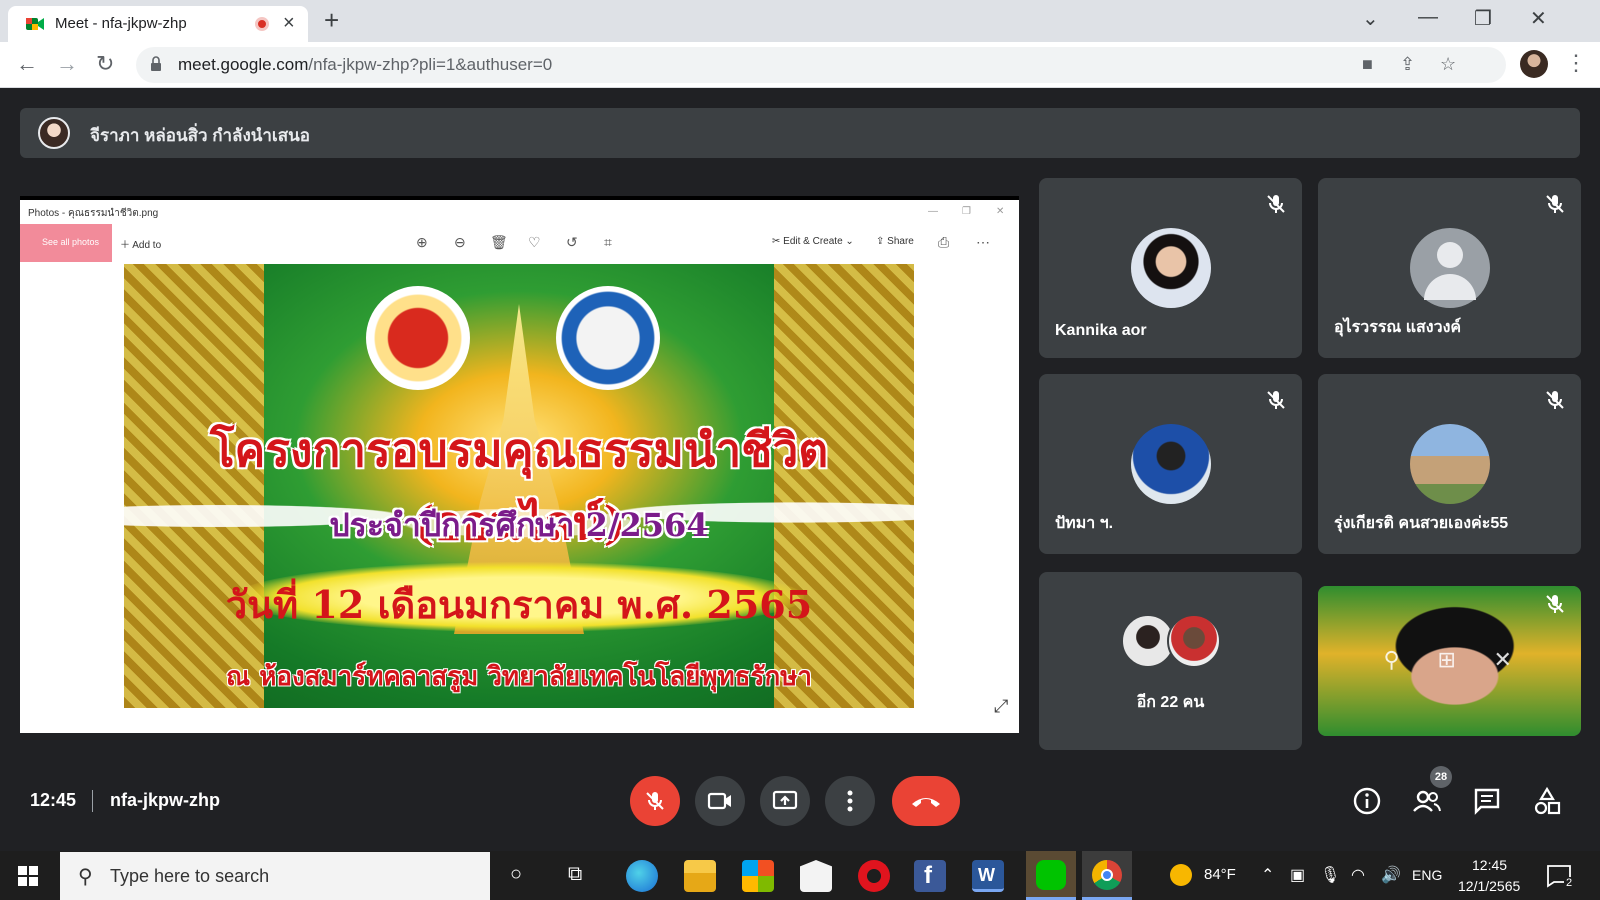  I want to click on task-view-icon: ⧉, so click(575, 874).